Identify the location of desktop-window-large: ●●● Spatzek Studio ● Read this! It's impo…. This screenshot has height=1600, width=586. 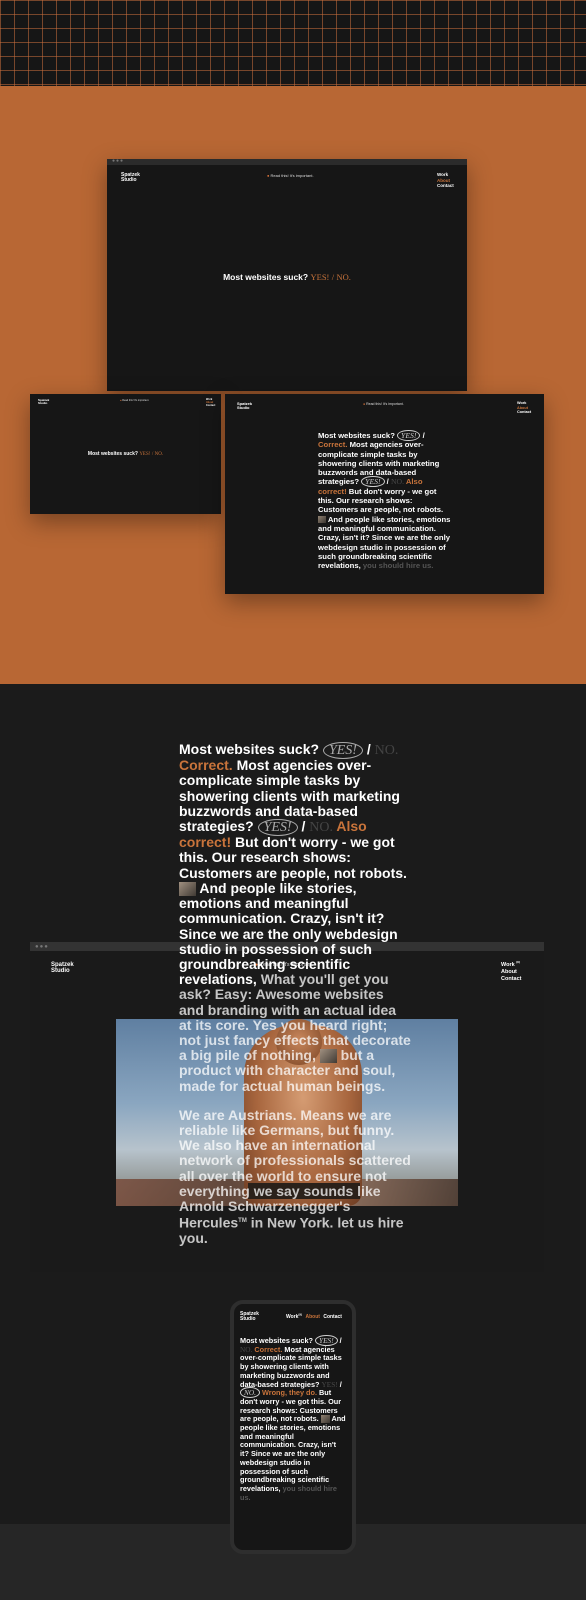
(287, 275).